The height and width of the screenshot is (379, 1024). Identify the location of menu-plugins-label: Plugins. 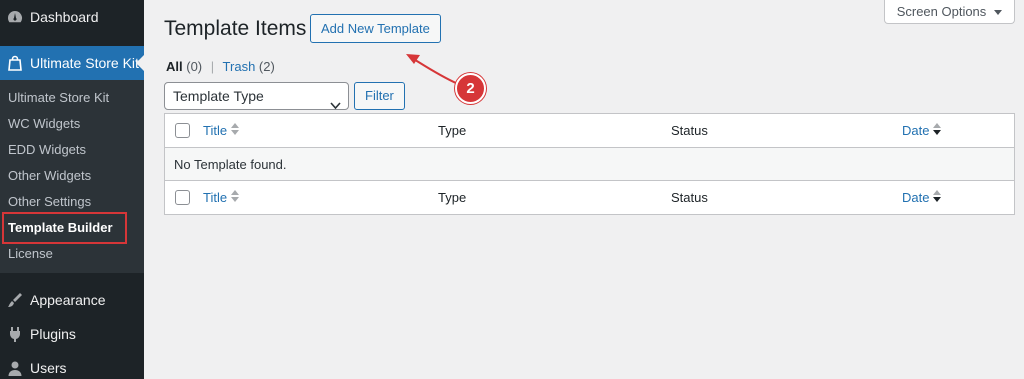
(53, 334).